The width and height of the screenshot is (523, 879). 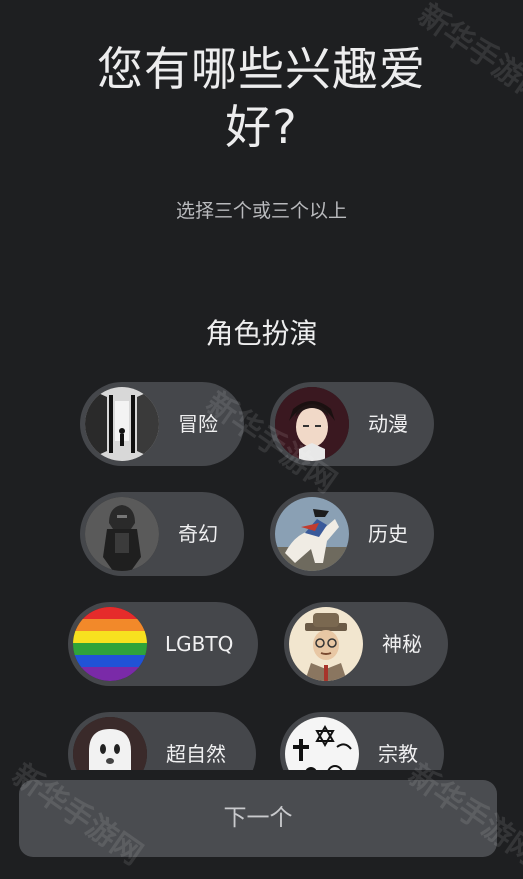 What do you see at coordinates (312, 424) in the screenshot?
I see `anime-icon` at bounding box center [312, 424].